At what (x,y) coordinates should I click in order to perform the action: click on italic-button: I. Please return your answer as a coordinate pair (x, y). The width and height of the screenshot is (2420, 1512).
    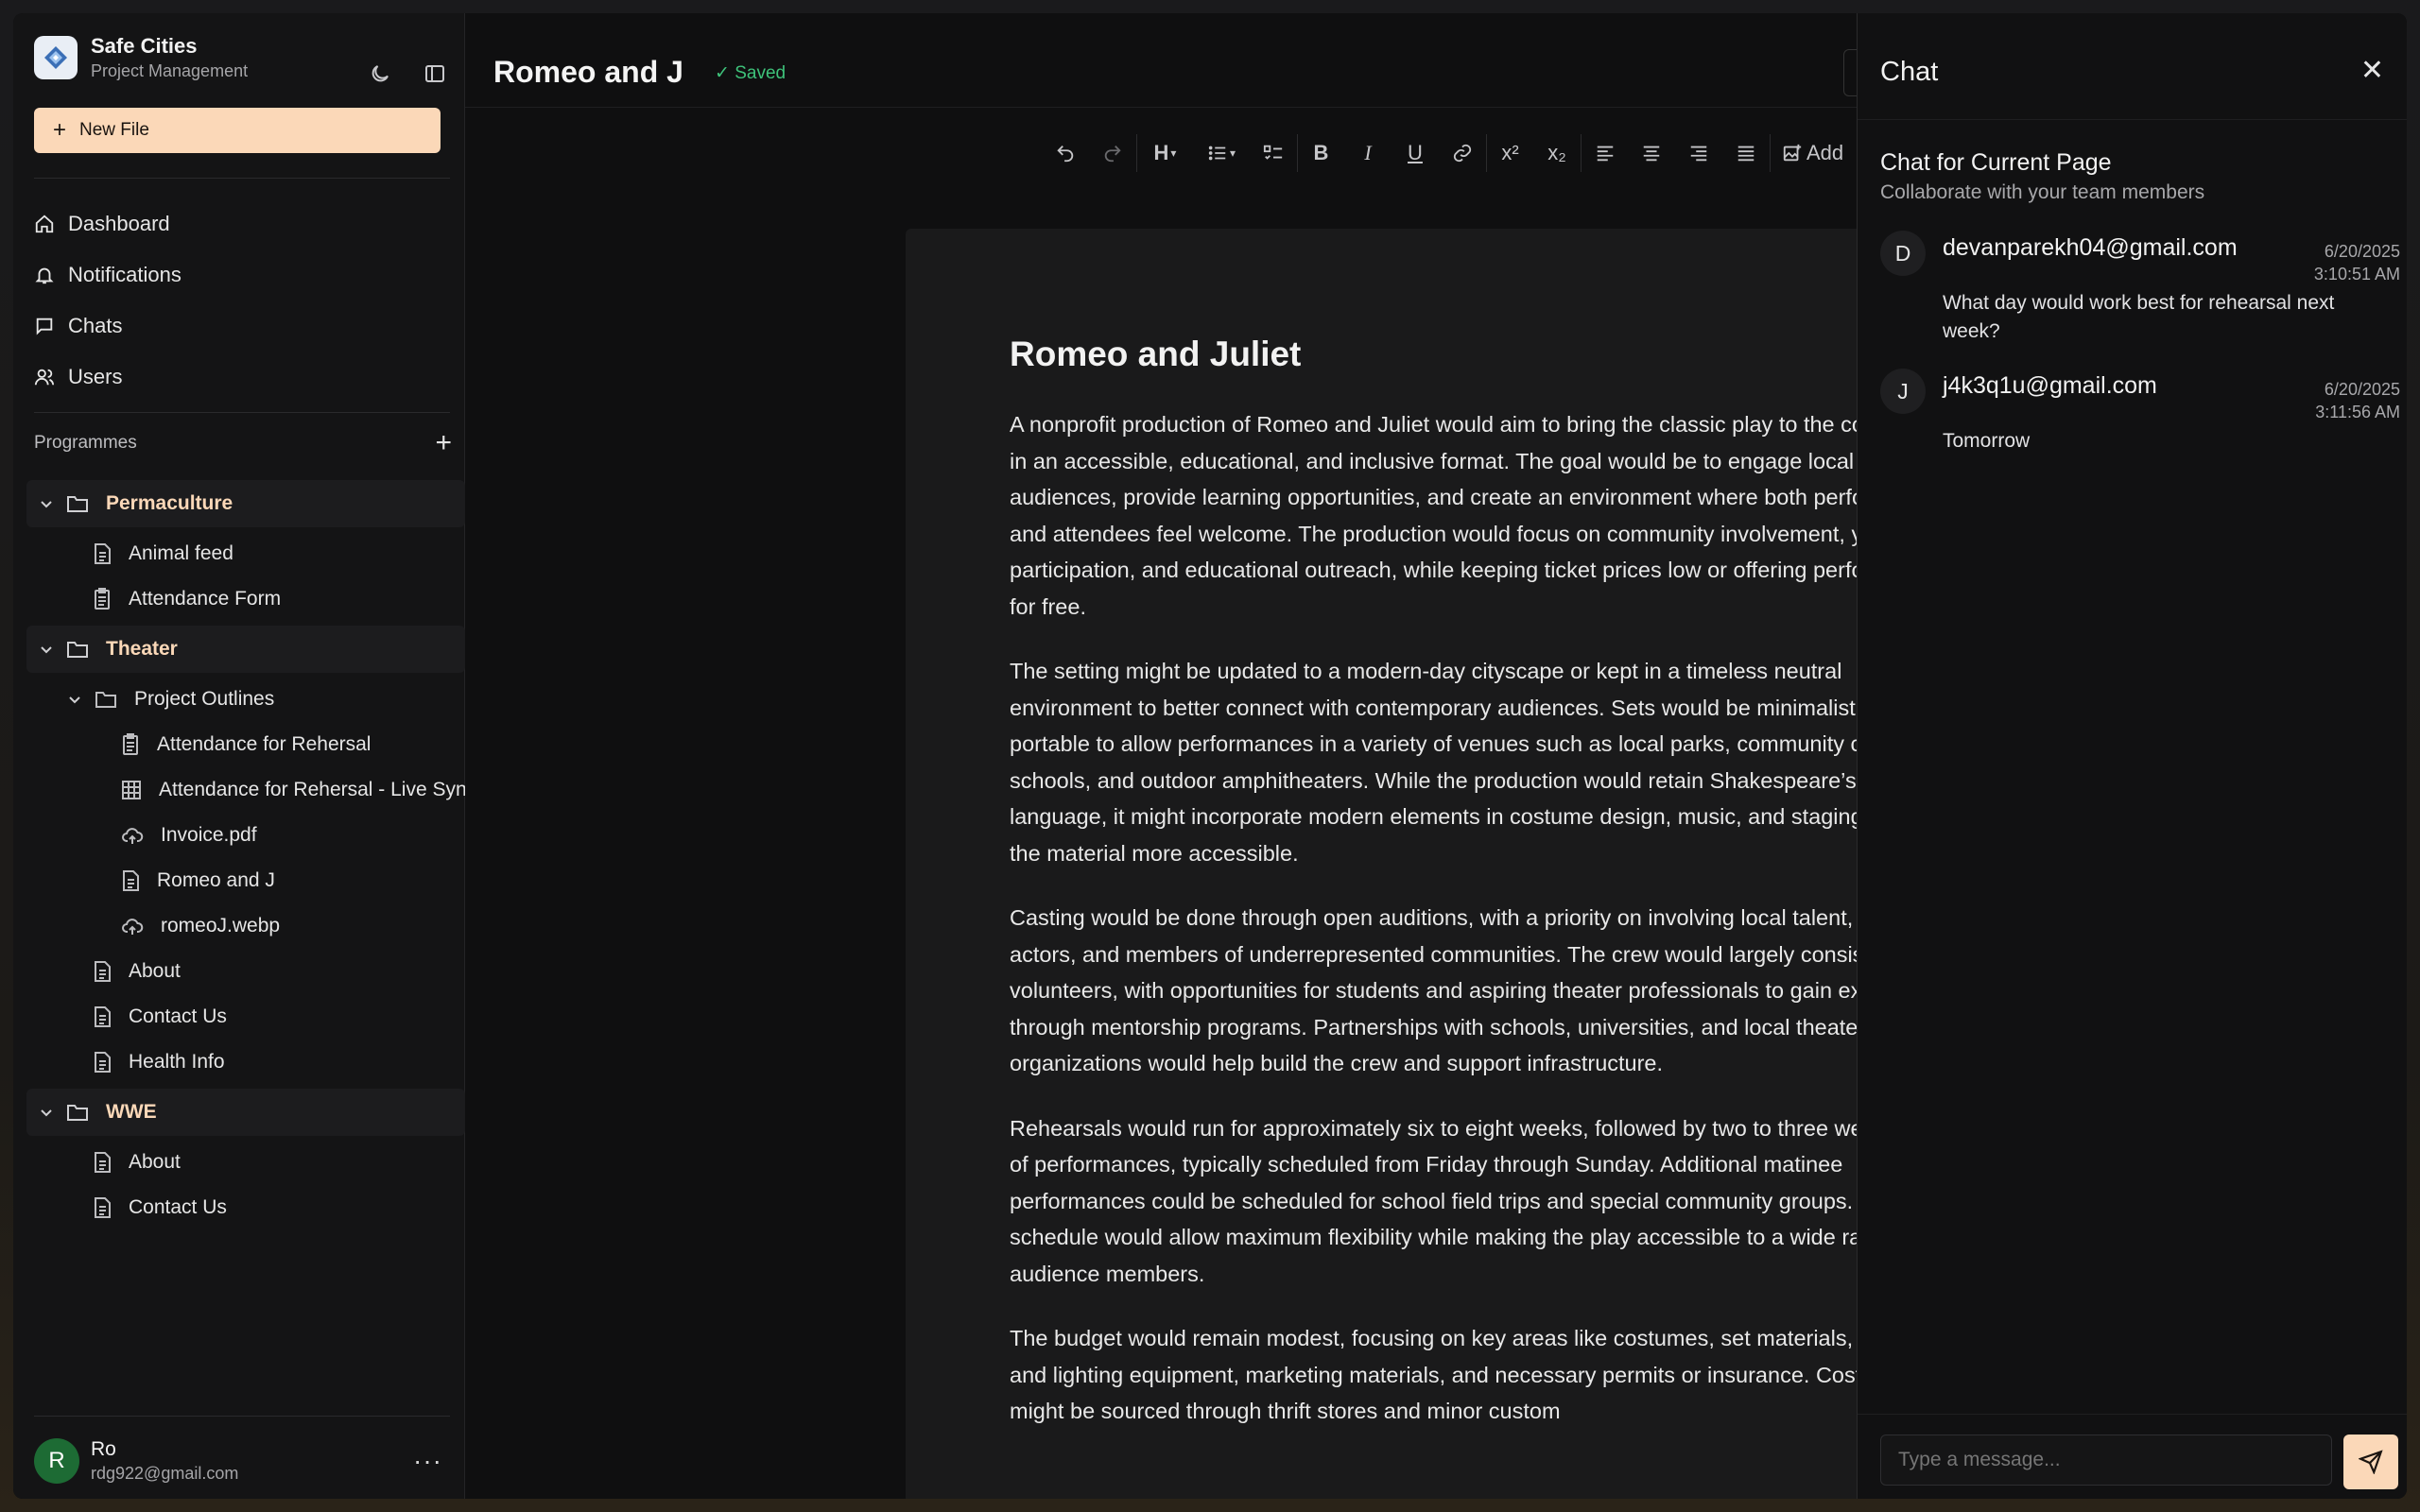
    Looking at the image, I should click on (1368, 153).